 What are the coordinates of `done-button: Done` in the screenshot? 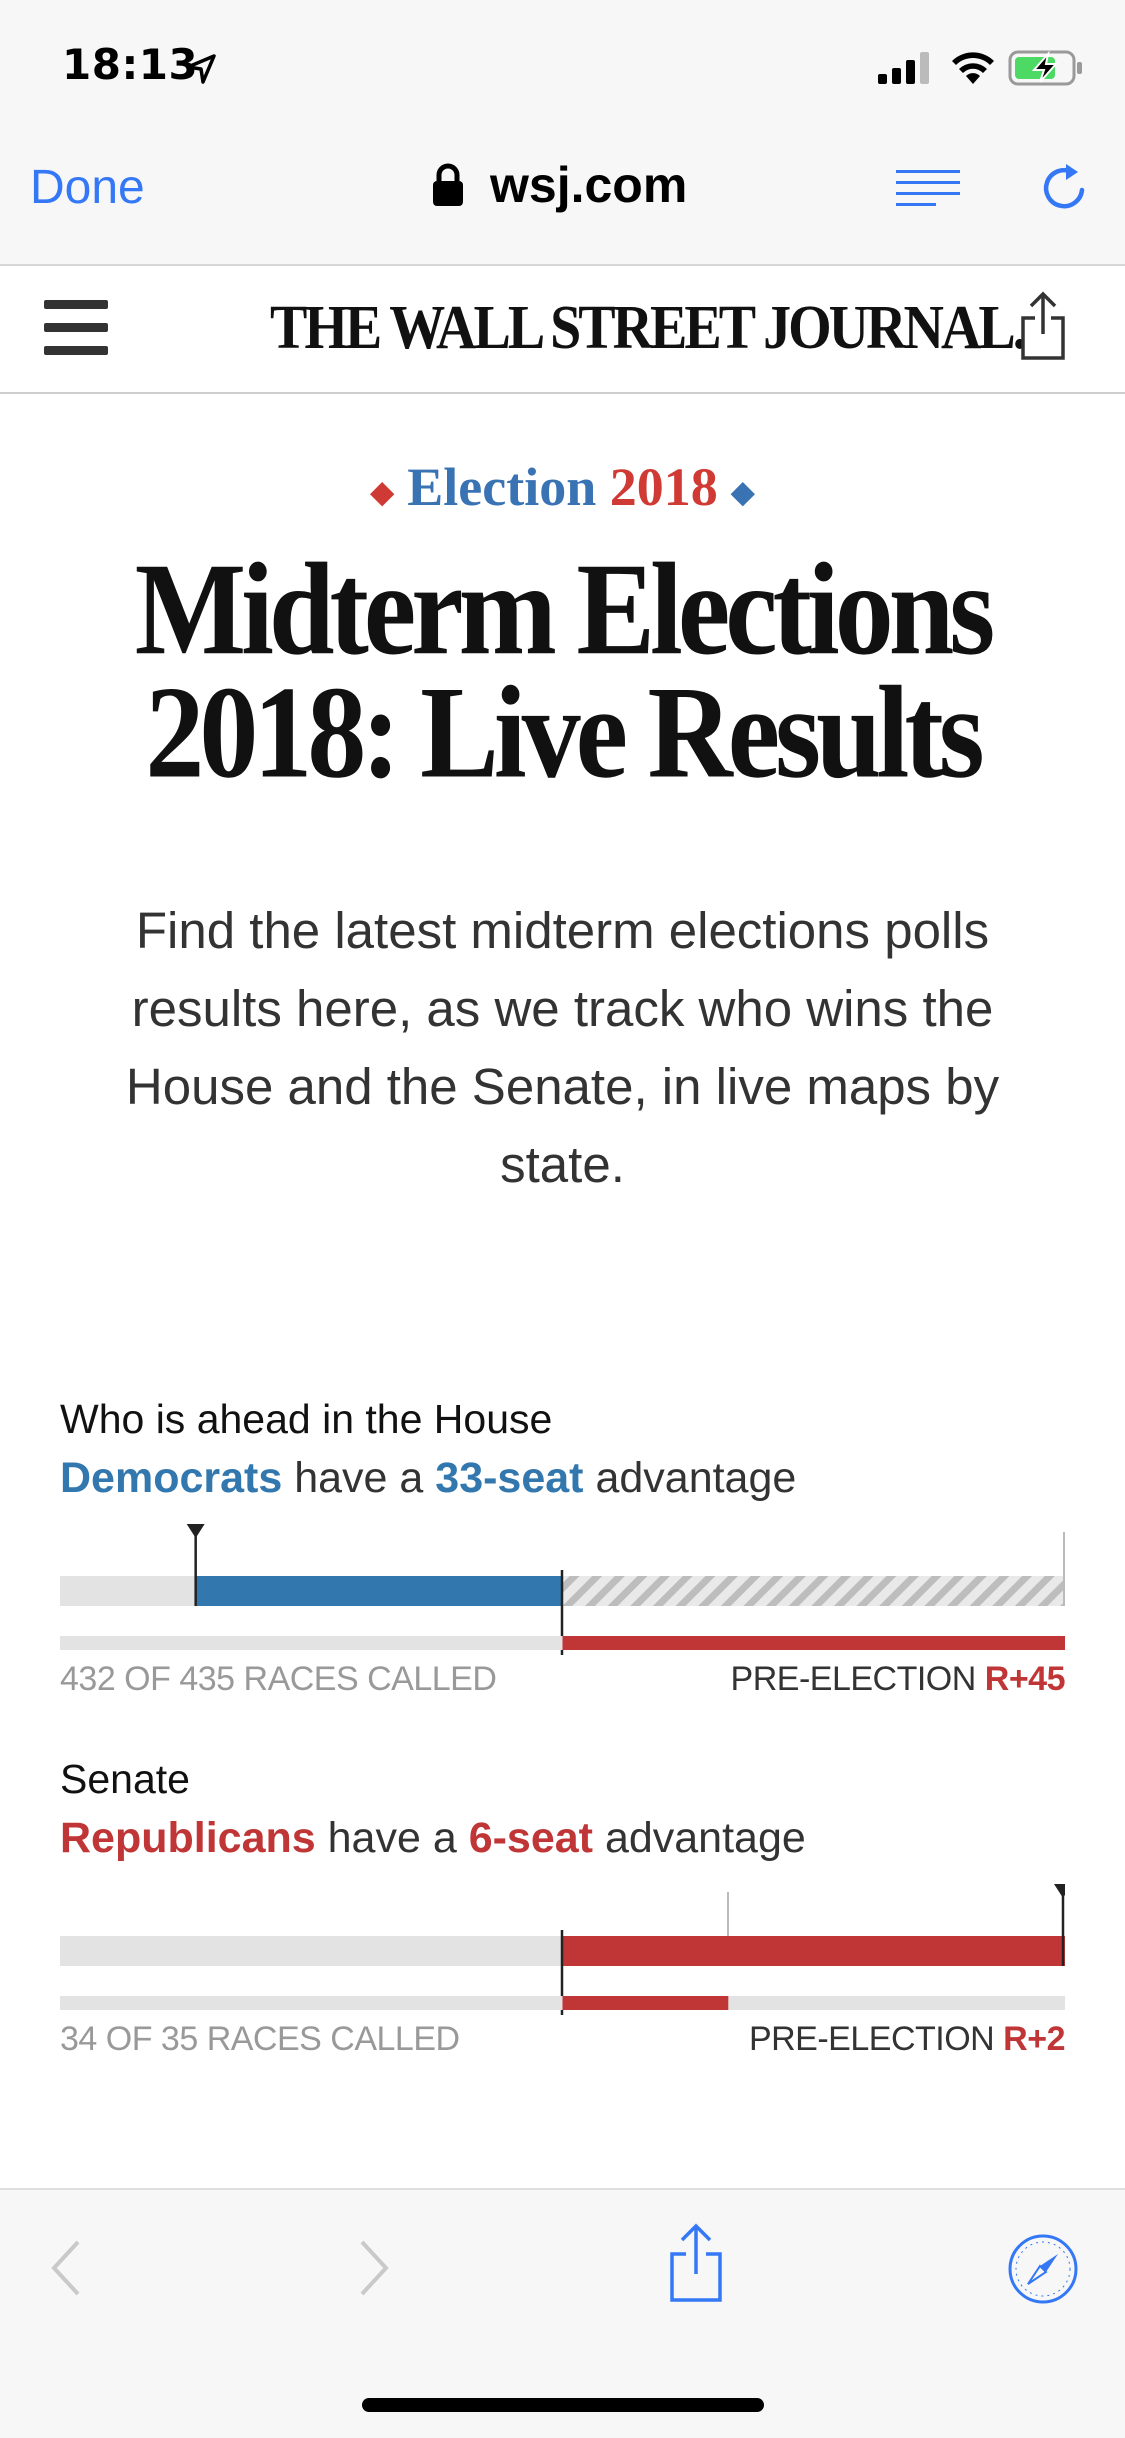 It's located at (87, 187).